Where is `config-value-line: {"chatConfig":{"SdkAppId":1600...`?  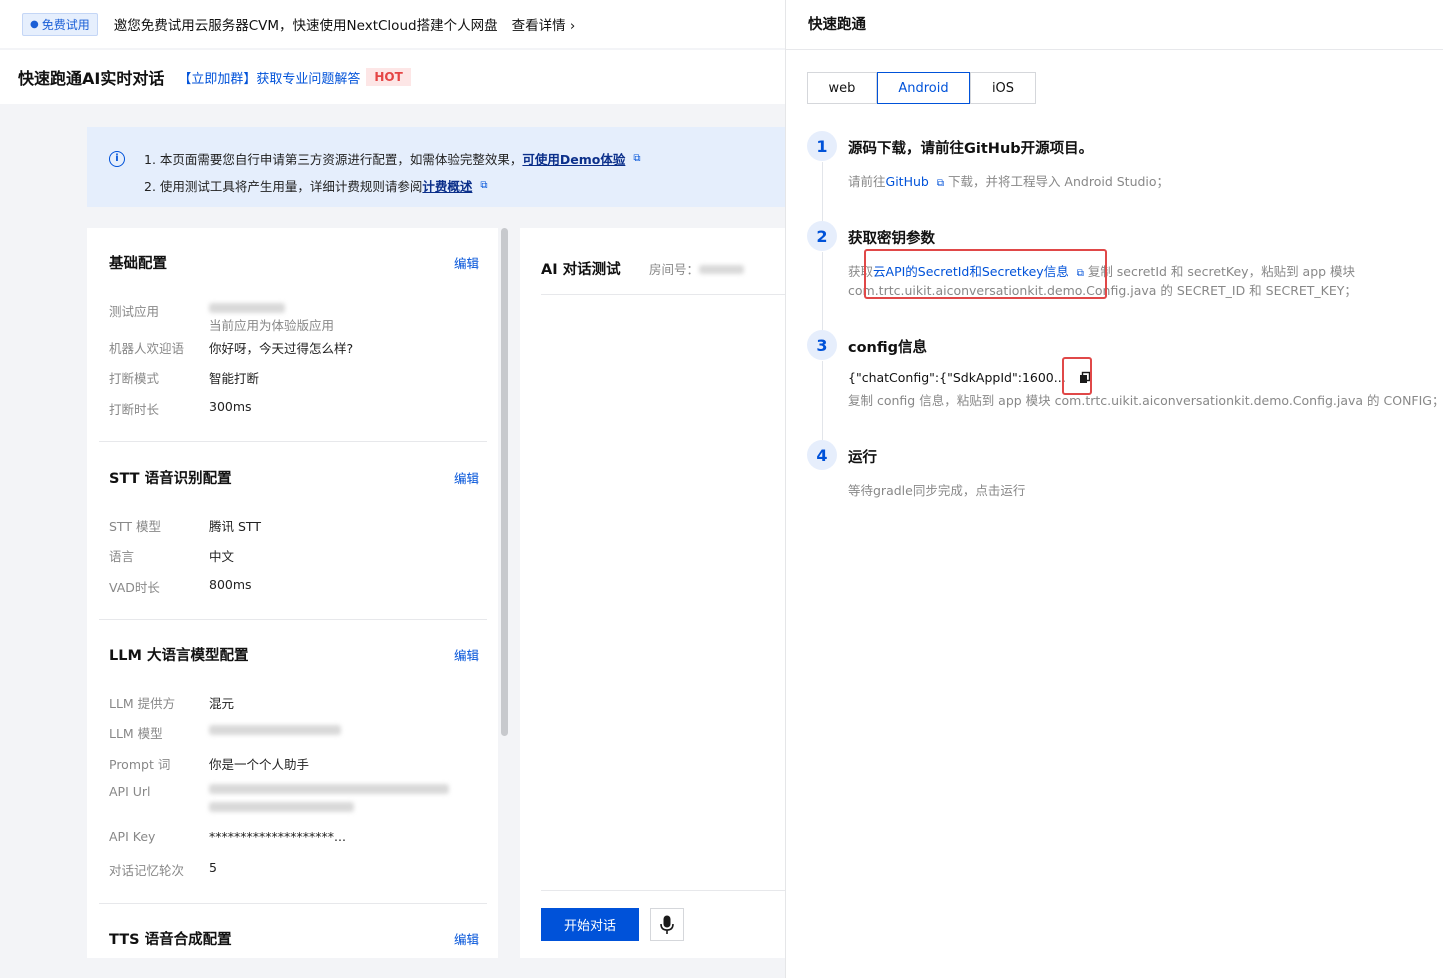 config-value-line: {"chatConfig":{"SdkAppId":1600... is located at coordinates (970, 377).